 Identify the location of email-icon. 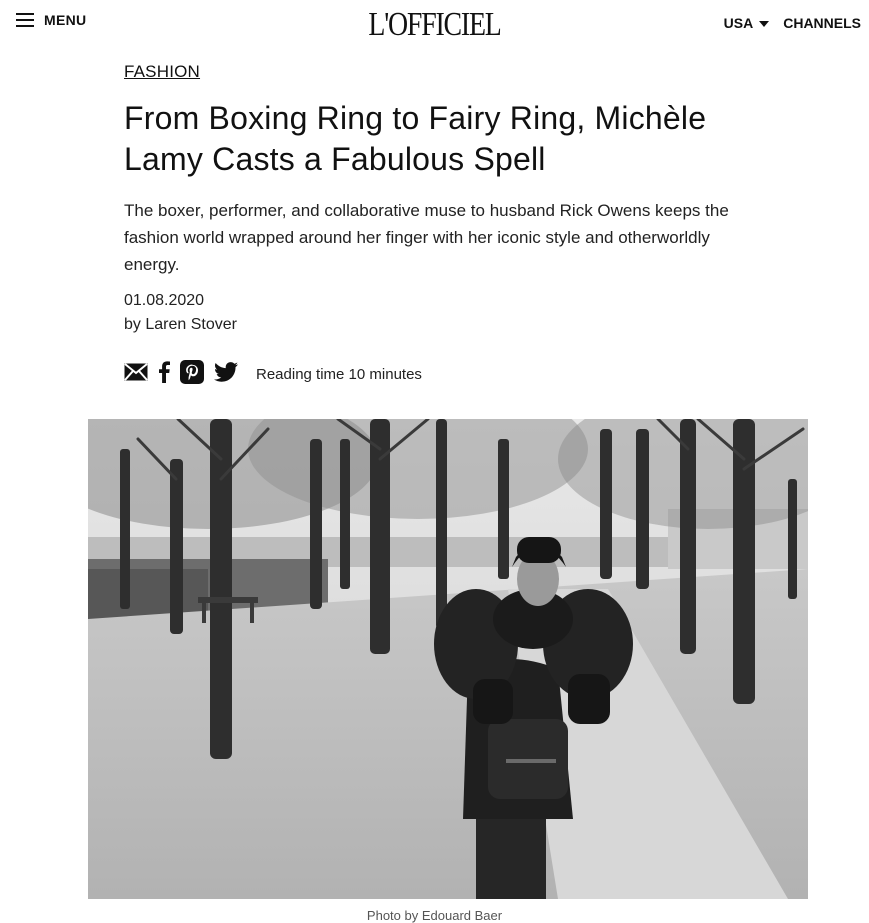
(136, 372).